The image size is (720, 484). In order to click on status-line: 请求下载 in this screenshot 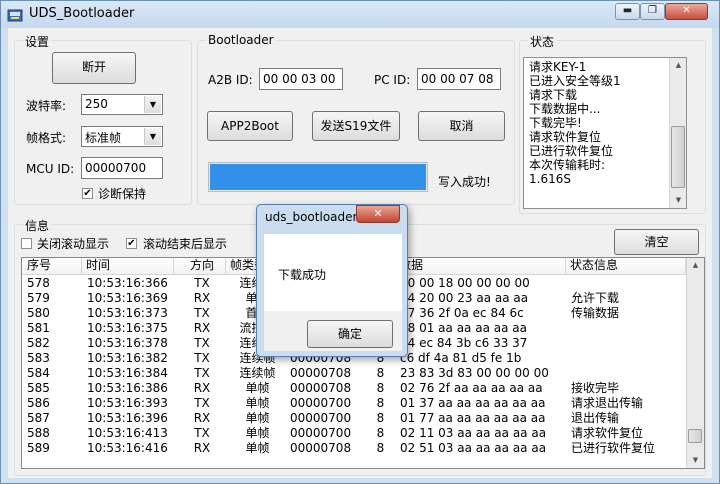, I will do `click(553, 95)`.